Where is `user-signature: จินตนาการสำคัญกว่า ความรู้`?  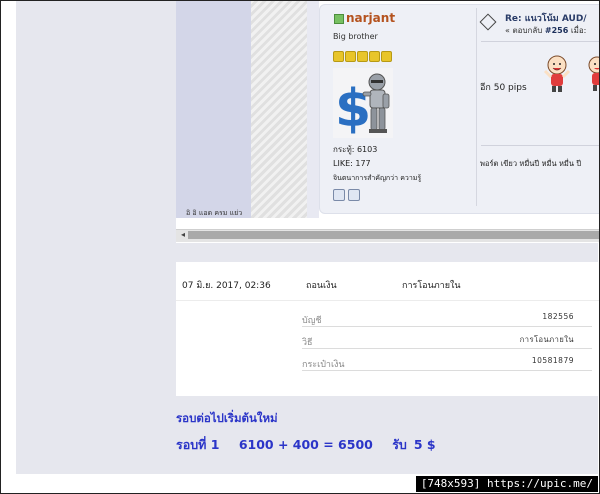 user-signature: จินตนาการสำคัญกว่า ความรู้ is located at coordinates (377, 178).